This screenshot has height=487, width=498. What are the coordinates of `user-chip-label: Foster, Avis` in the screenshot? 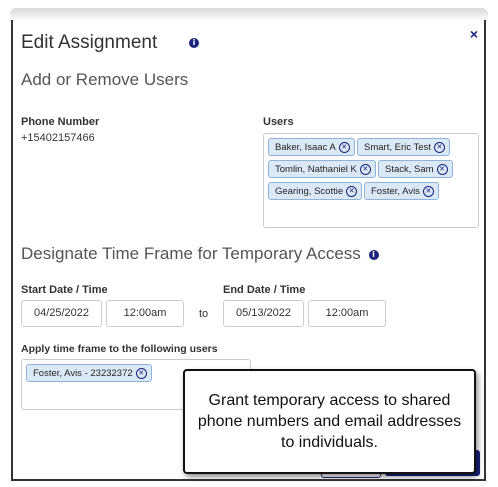 It's located at (395, 191).